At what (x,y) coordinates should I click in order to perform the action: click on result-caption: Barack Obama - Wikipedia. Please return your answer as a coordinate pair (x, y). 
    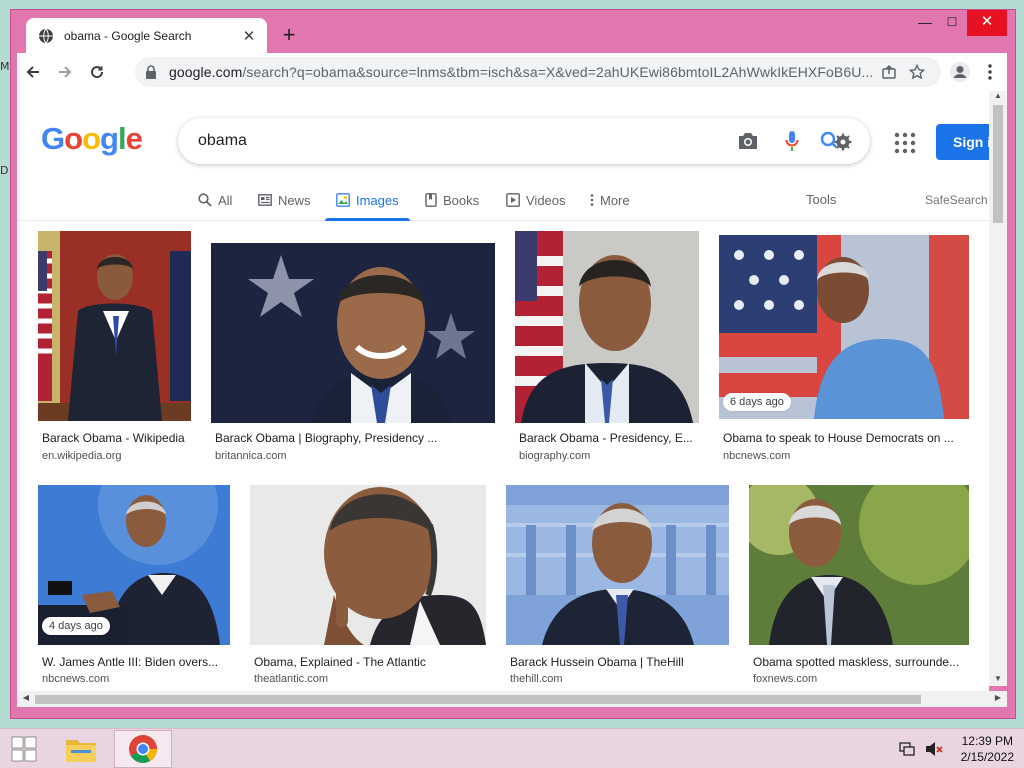
    Looking at the image, I should click on (118, 438).